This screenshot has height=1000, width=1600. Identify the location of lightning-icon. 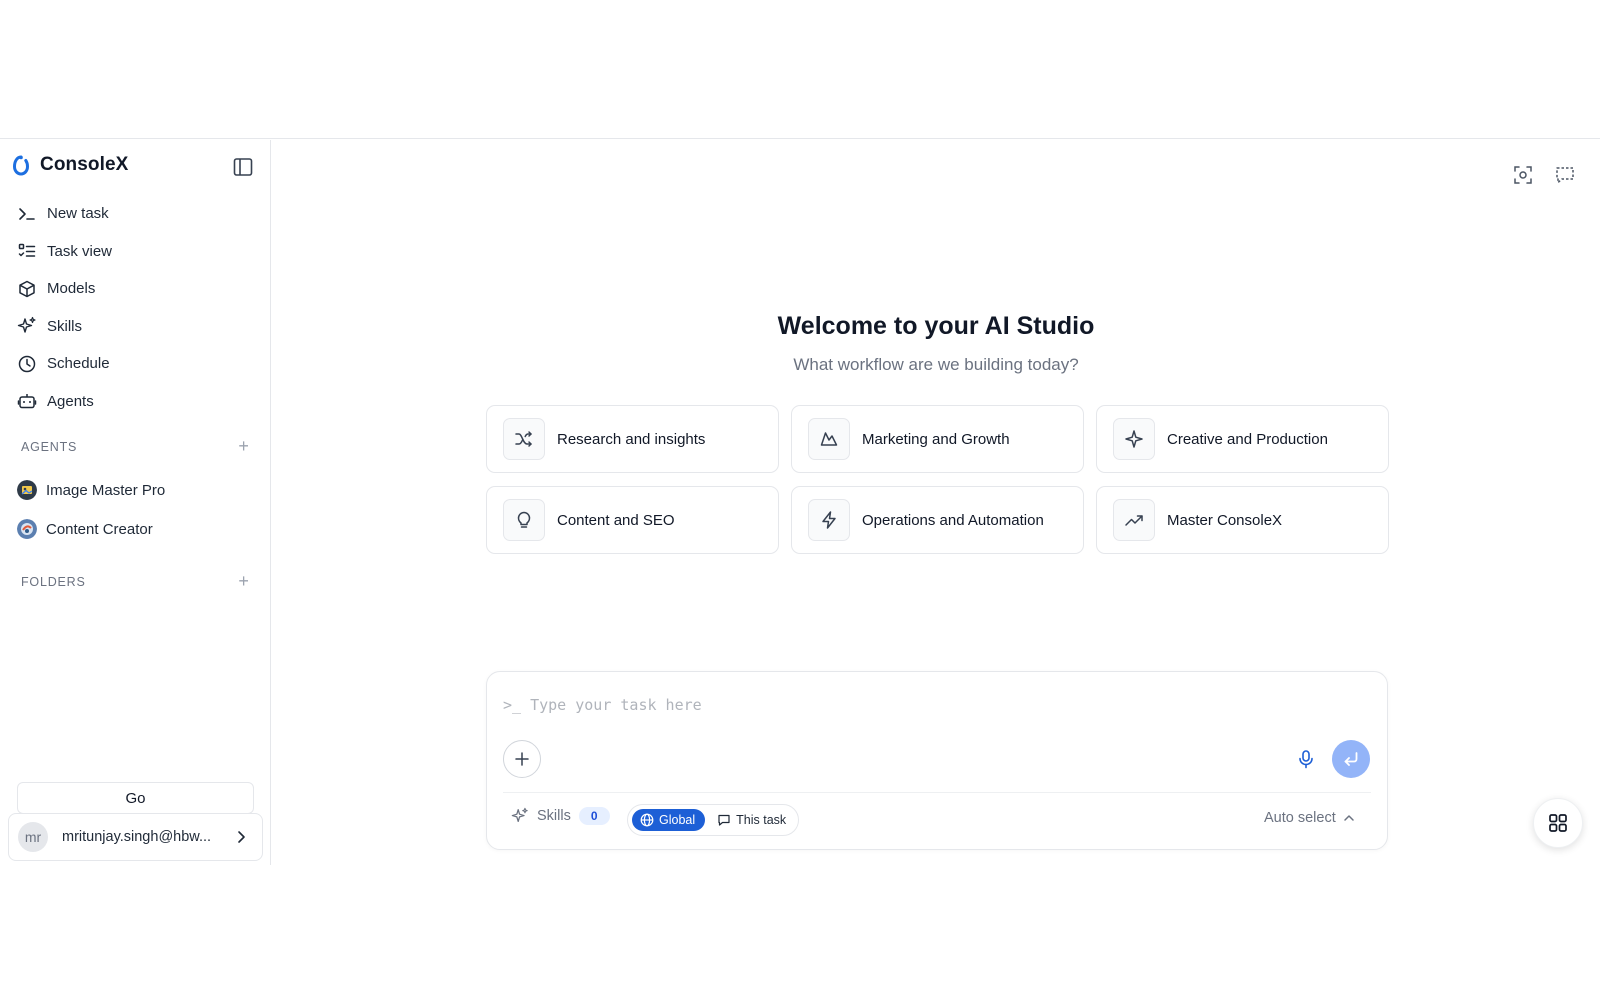
(829, 520).